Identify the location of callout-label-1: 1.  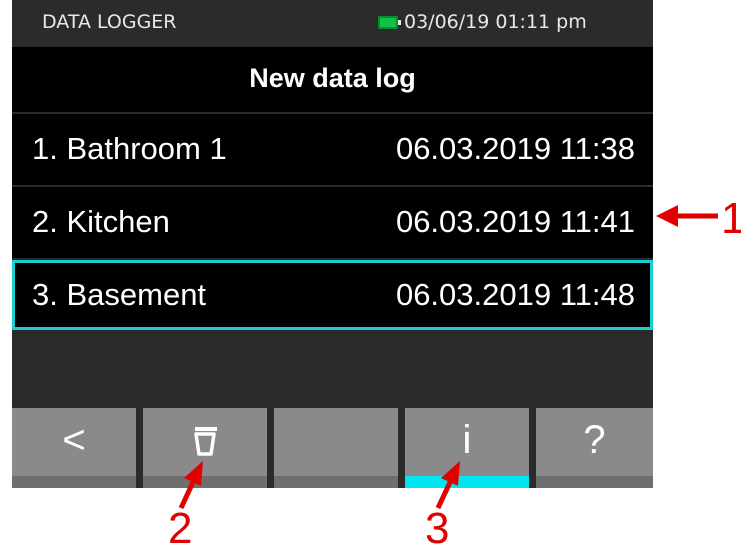
(731, 218).